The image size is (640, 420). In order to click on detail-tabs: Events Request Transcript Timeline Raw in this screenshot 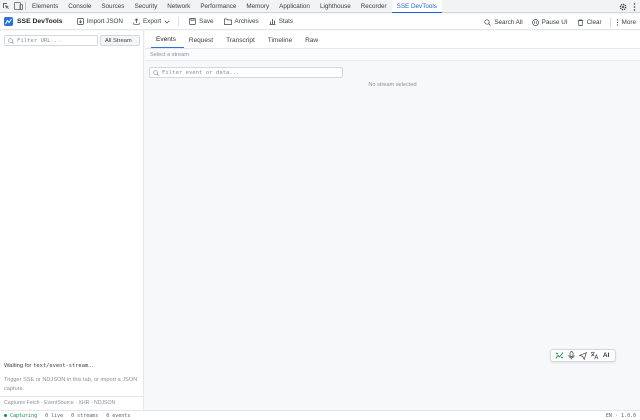, I will do `click(392, 40)`.